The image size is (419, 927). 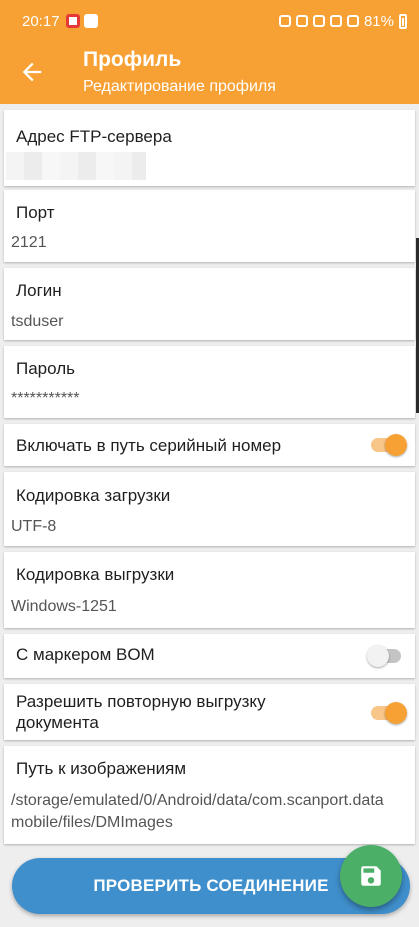 I want to click on notification-icons, so click(x=81, y=21).